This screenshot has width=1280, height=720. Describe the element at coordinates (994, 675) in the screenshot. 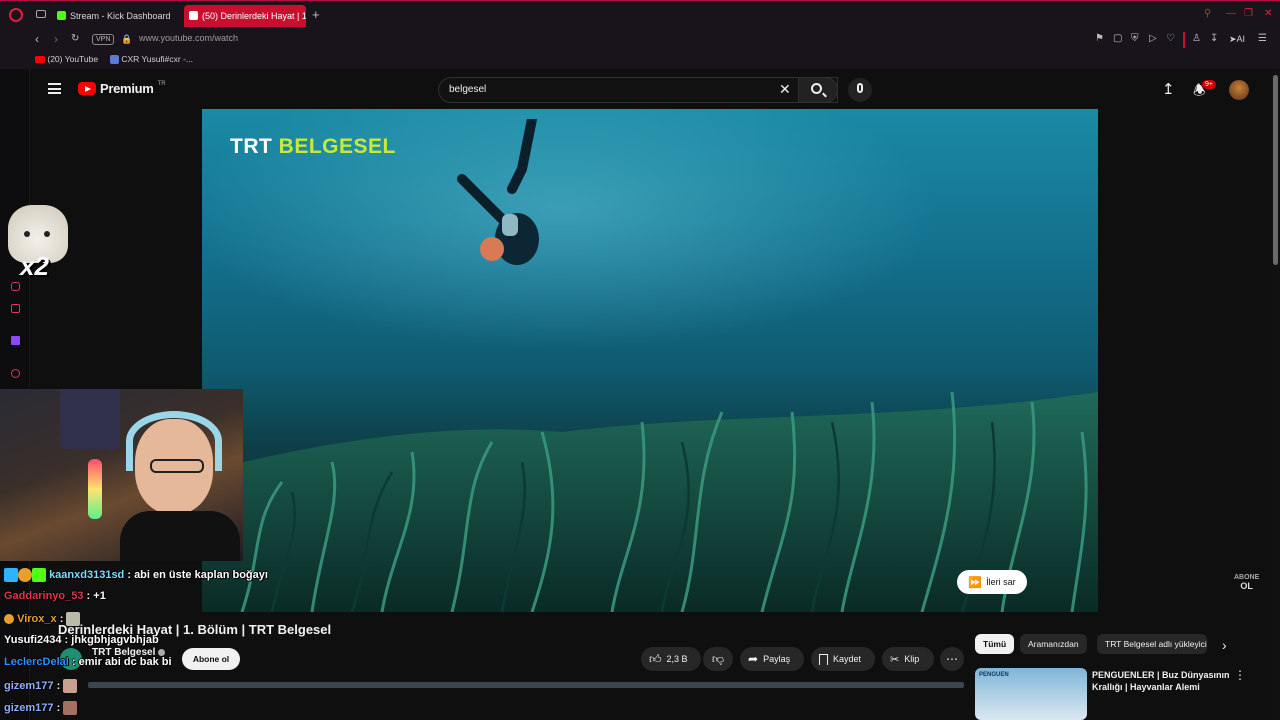

I see `thumbnail-label: PENGUEN` at that location.